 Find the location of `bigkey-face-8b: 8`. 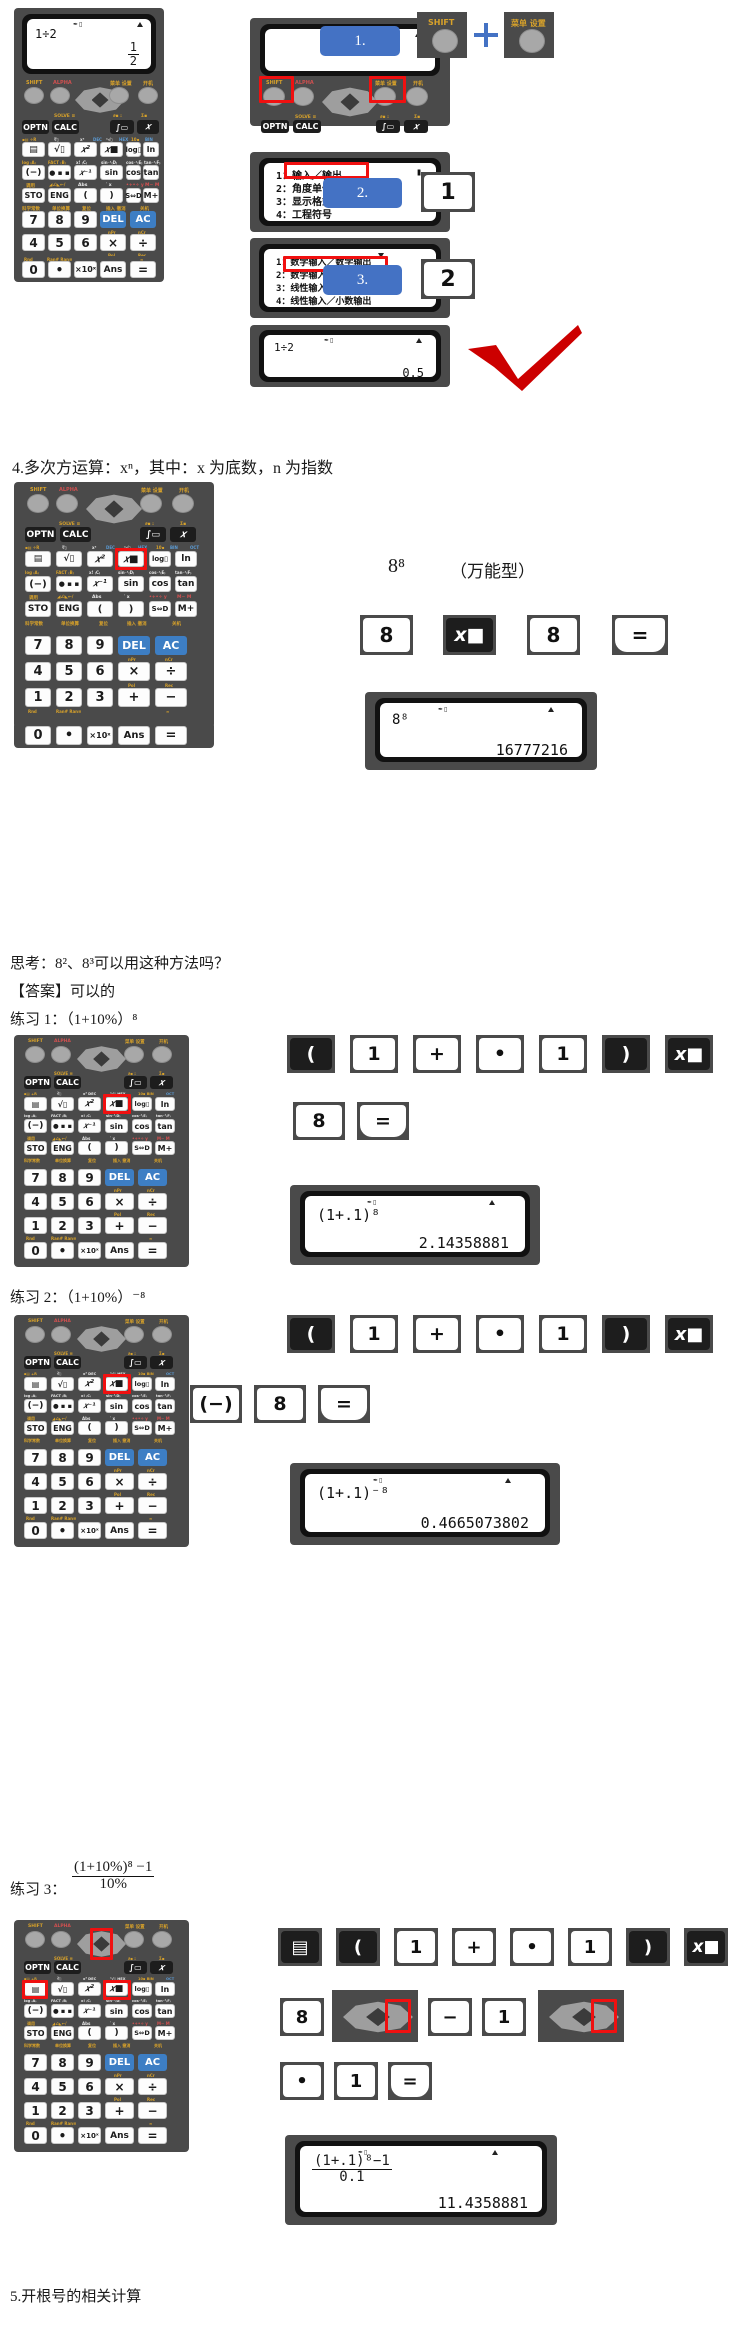

bigkey-face-8b: 8 is located at coordinates (553, 635).